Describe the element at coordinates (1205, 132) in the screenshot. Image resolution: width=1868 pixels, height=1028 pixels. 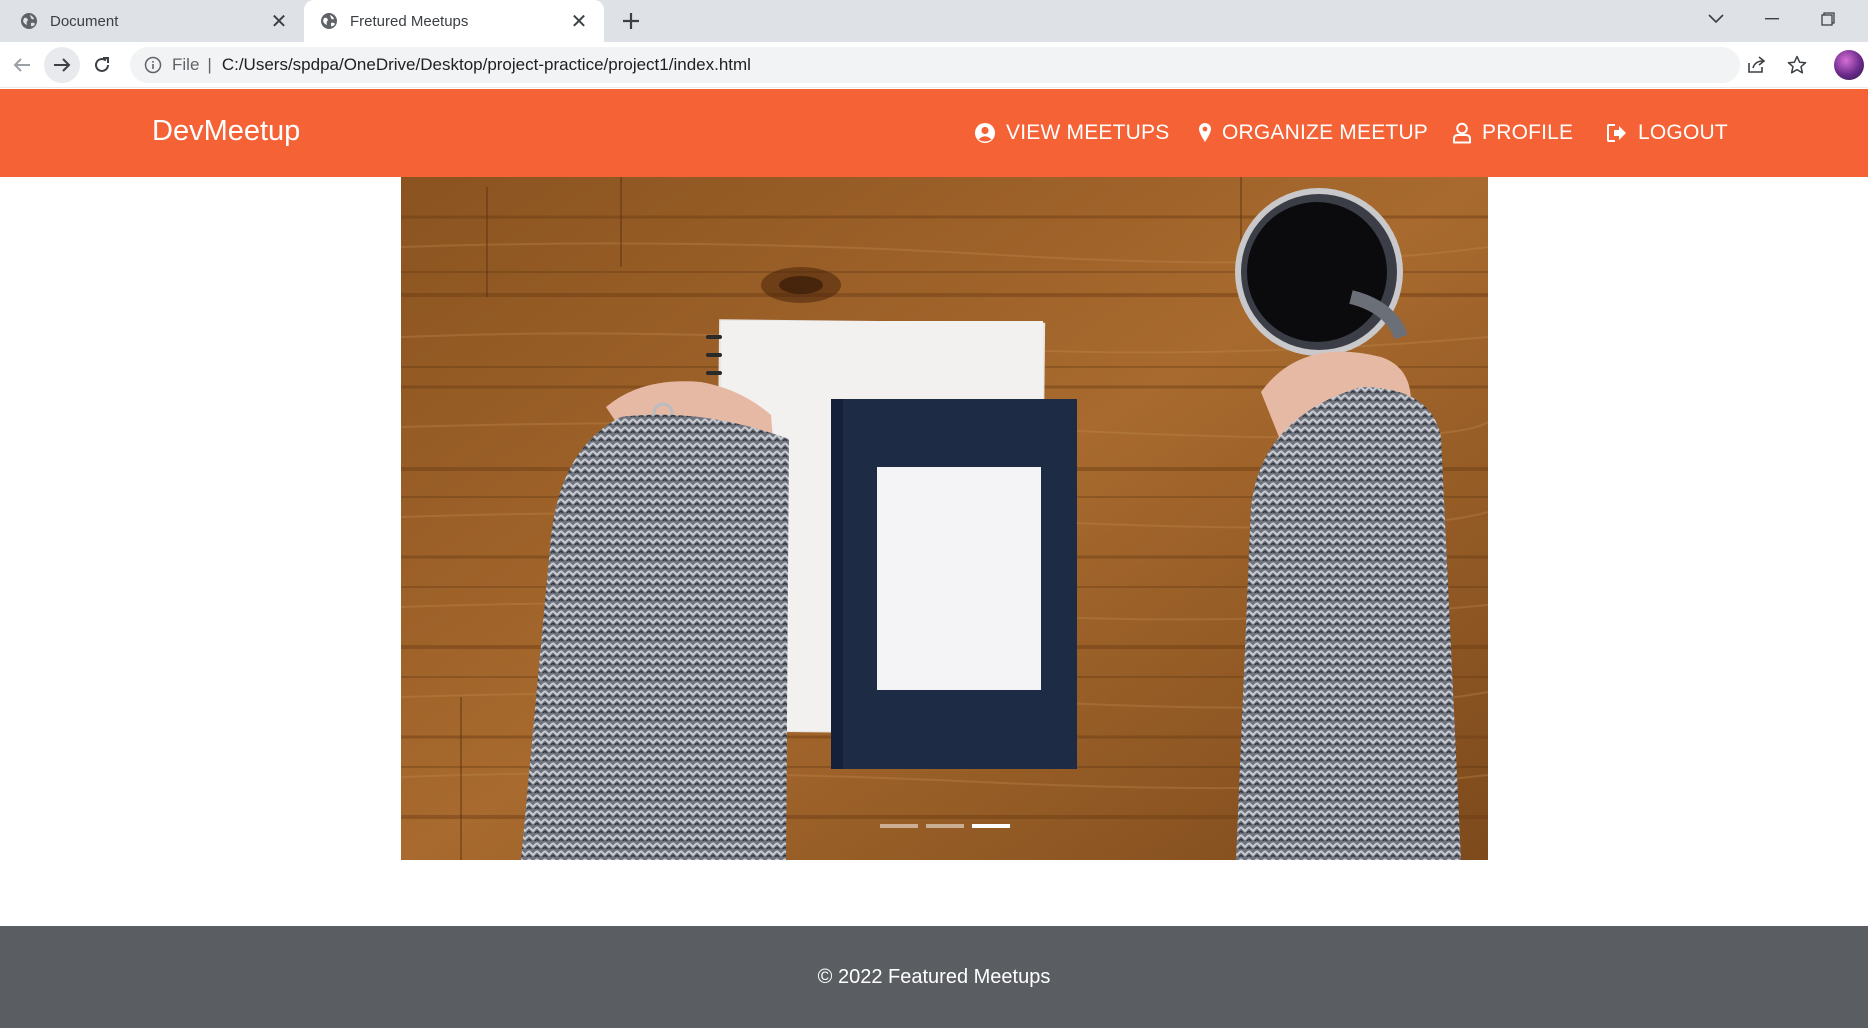
I see `map-pin-icon` at that location.